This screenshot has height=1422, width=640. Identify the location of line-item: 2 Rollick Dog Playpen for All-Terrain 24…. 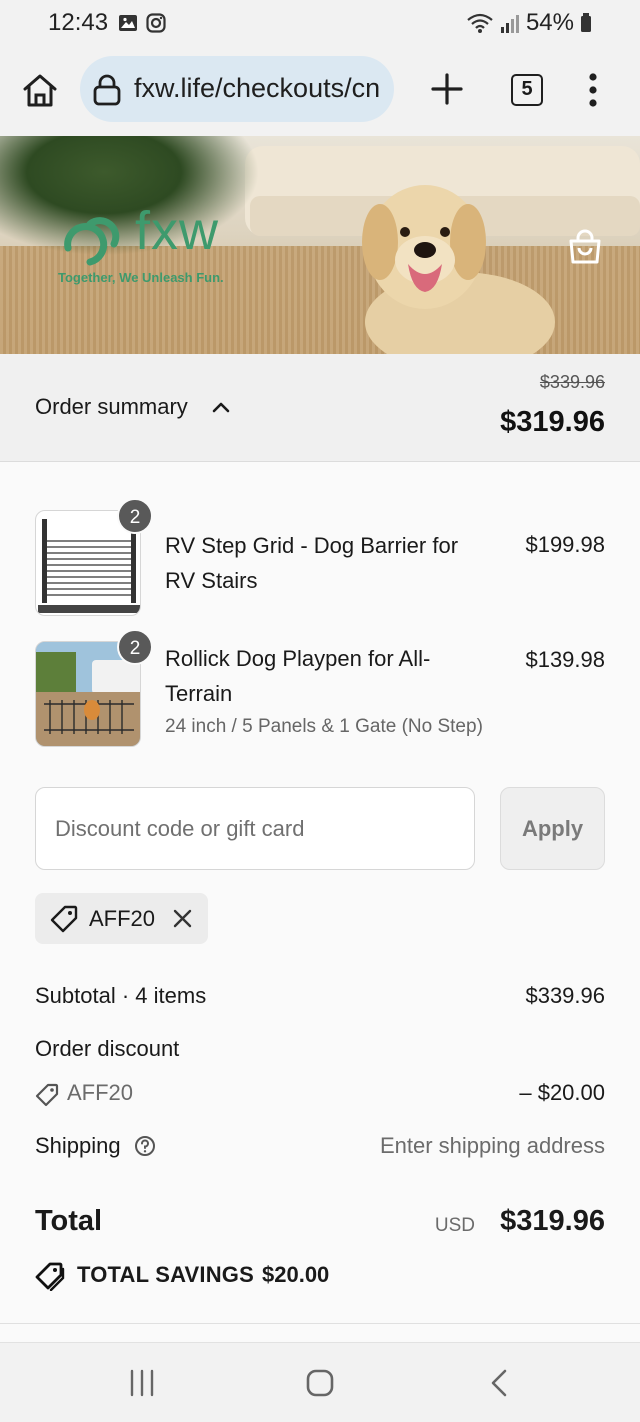
(320, 690).